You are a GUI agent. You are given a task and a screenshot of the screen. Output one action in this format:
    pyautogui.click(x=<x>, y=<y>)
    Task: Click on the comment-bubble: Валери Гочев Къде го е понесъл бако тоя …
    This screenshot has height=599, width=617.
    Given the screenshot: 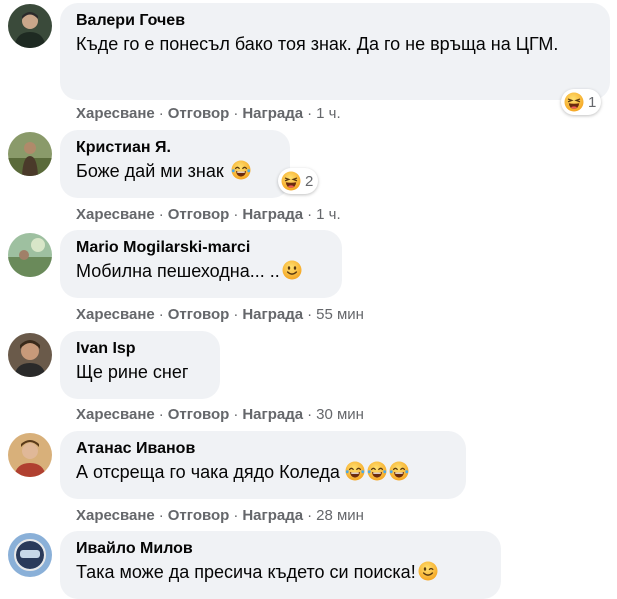 What is the action you would take?
    pyautogui.click(x=335, y=51)
    